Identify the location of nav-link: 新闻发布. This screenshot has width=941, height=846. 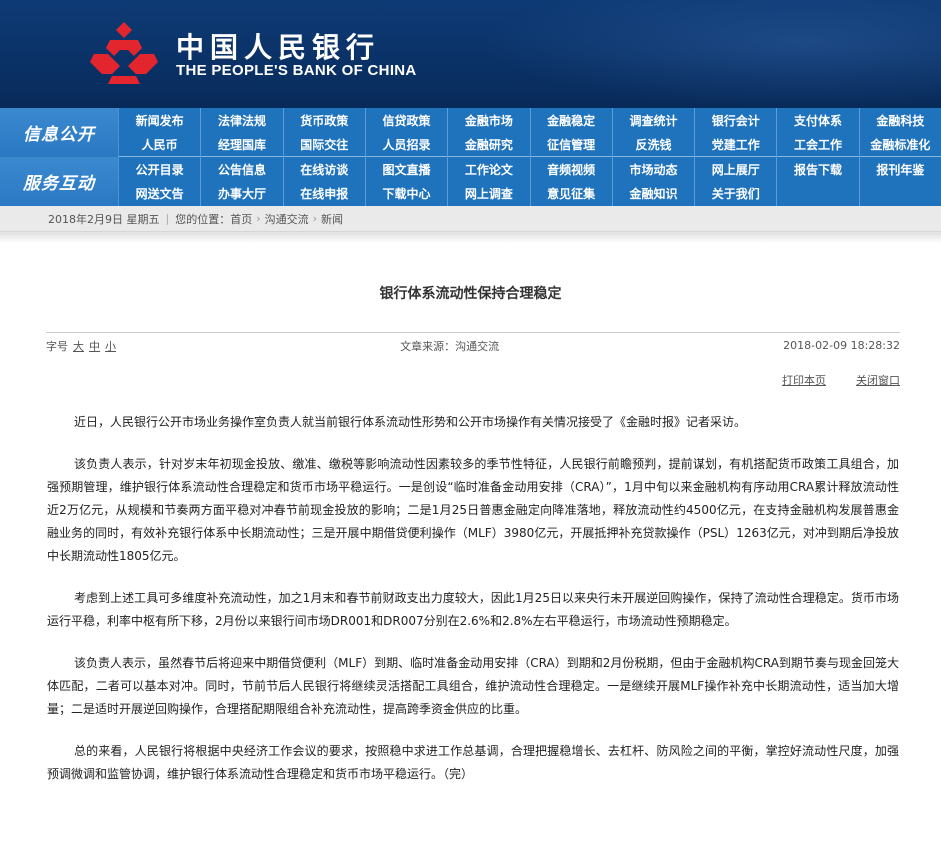
(159, 120).